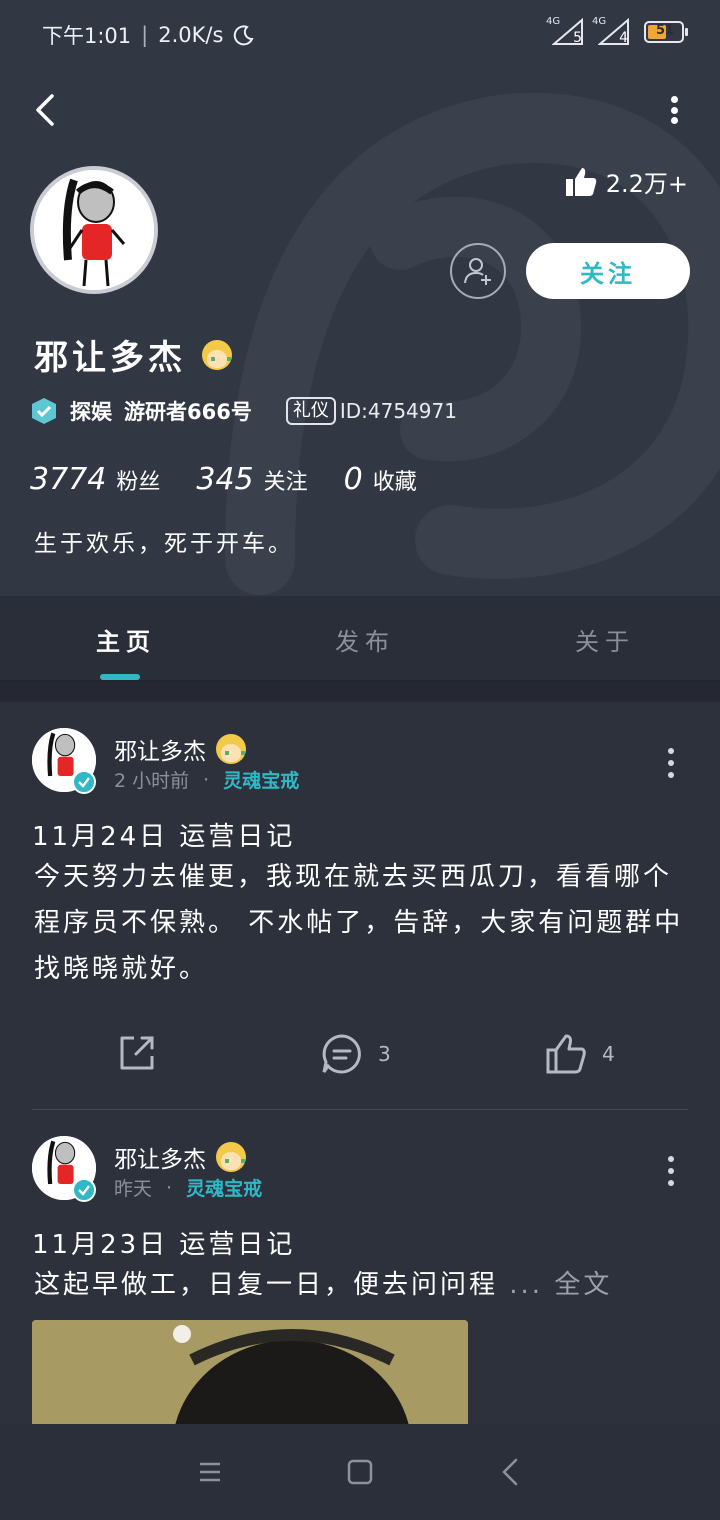  What do you see at coordinates (398, 411) in the screenshot?
I see `user-id: ID:4754971` at bounding box center [398, 411].